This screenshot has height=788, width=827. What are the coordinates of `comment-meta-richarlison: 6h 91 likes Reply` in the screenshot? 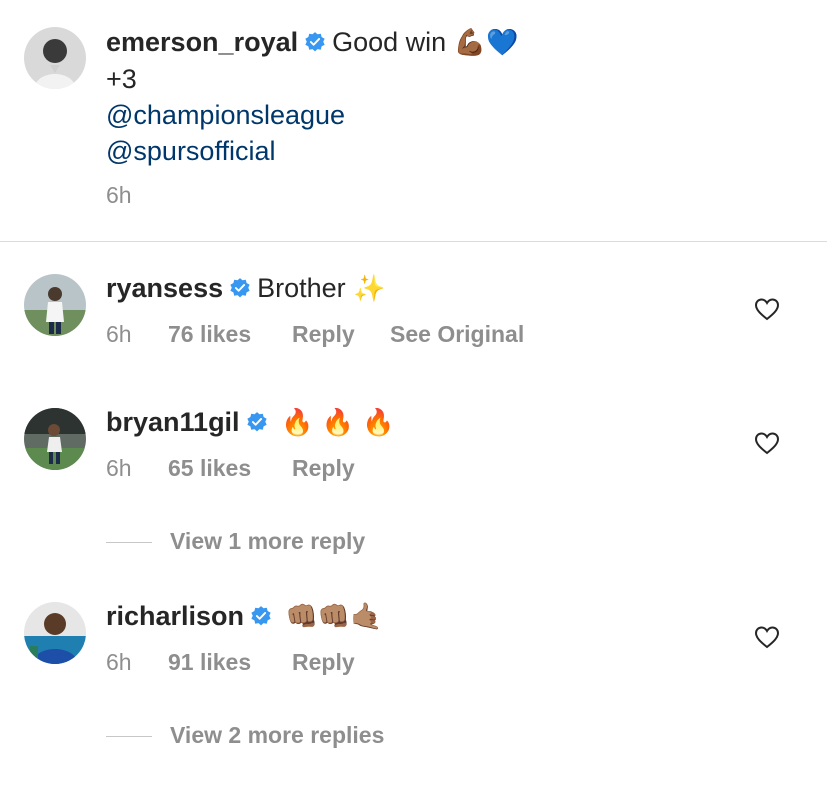 It's located at (248, 662).